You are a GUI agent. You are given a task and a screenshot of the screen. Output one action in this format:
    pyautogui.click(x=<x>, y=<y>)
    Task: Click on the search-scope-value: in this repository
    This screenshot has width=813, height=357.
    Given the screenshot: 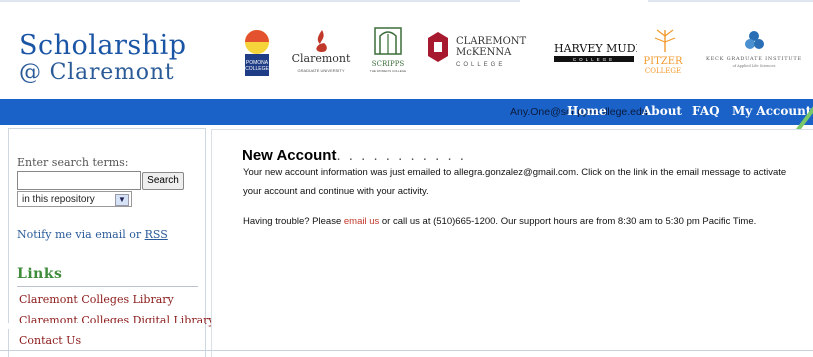 What is the action you would take?
    pyautogui.click(x=58, y=199)
    